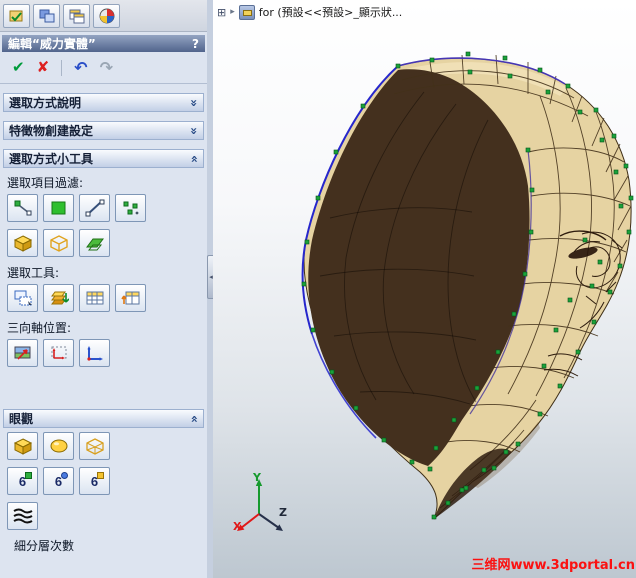 The width and height of the screenshot is (636, 578). I want to click on featuremanager-icon, so click(15, 15).